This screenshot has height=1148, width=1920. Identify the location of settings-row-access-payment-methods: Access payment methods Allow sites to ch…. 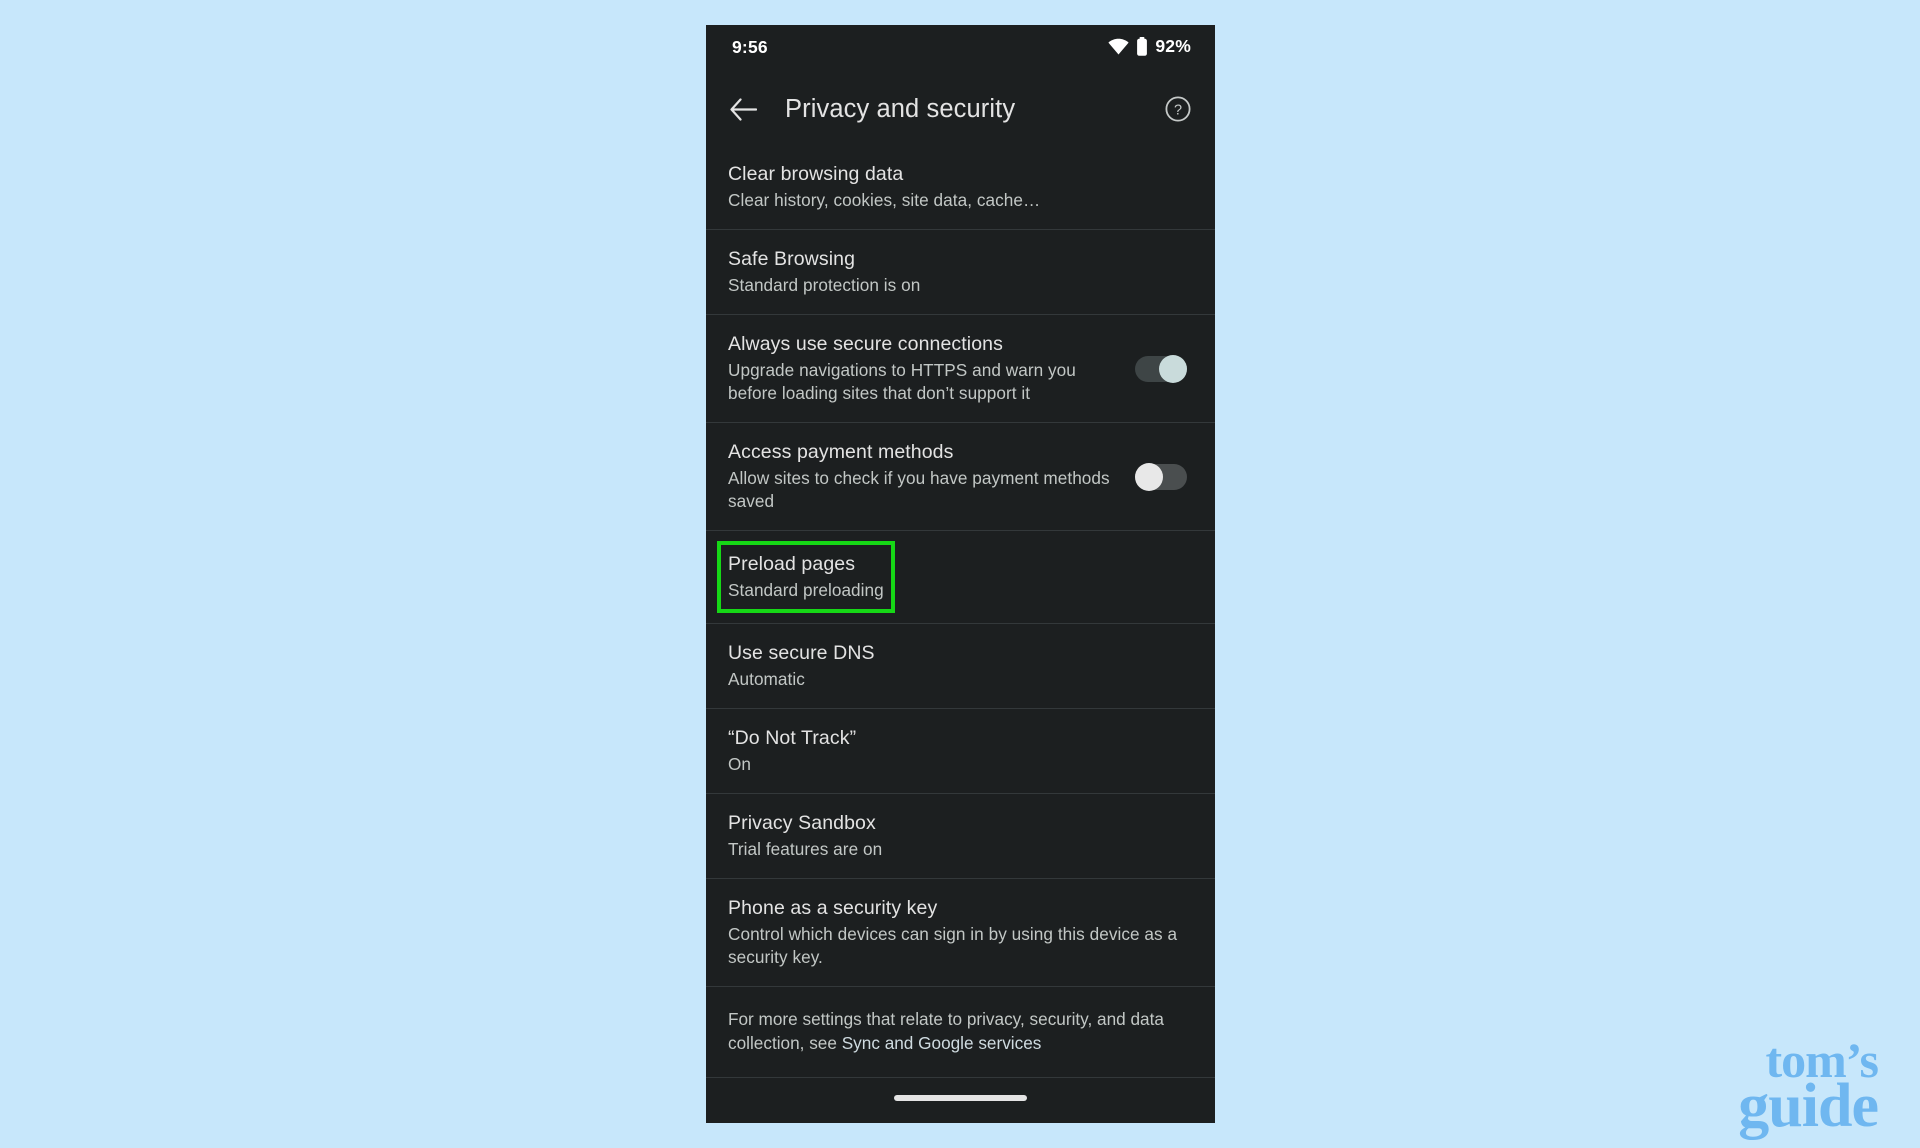
(960, 476).